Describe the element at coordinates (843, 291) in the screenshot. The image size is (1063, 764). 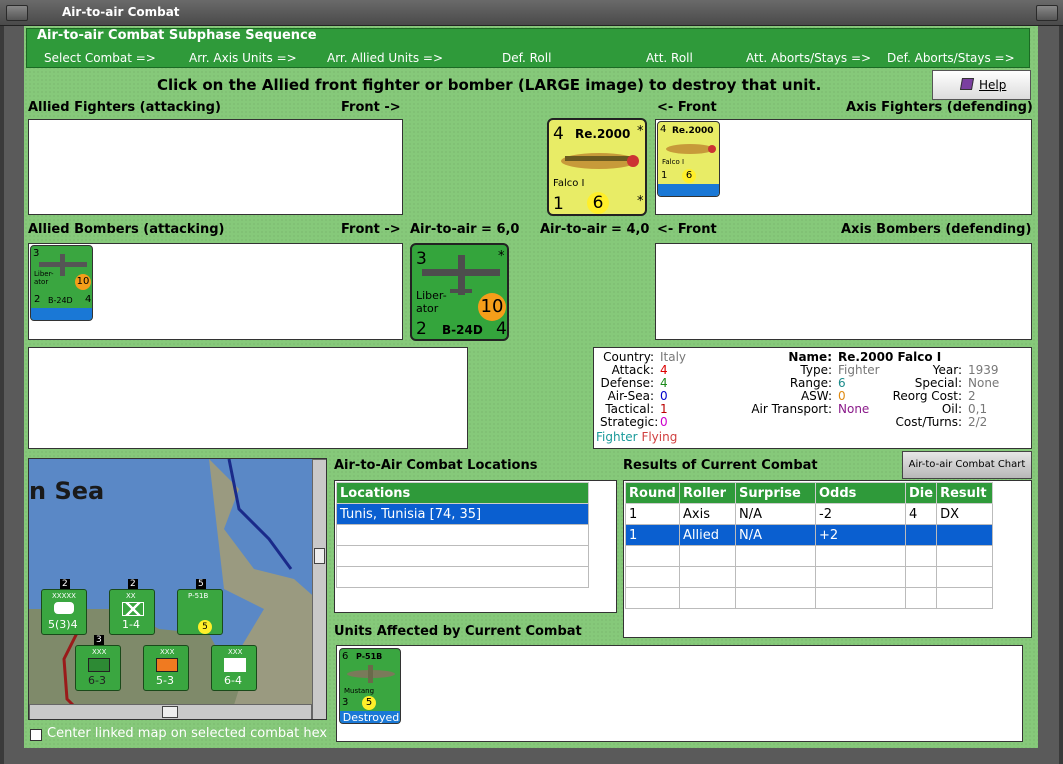
I see `axis-bombers-box` at that location.